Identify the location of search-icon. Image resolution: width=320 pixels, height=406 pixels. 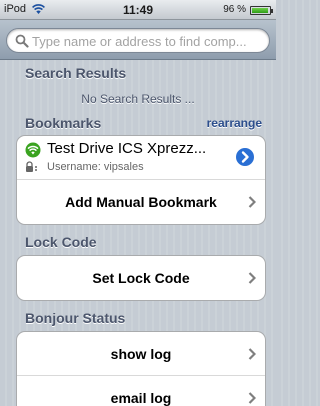
(22, 41).